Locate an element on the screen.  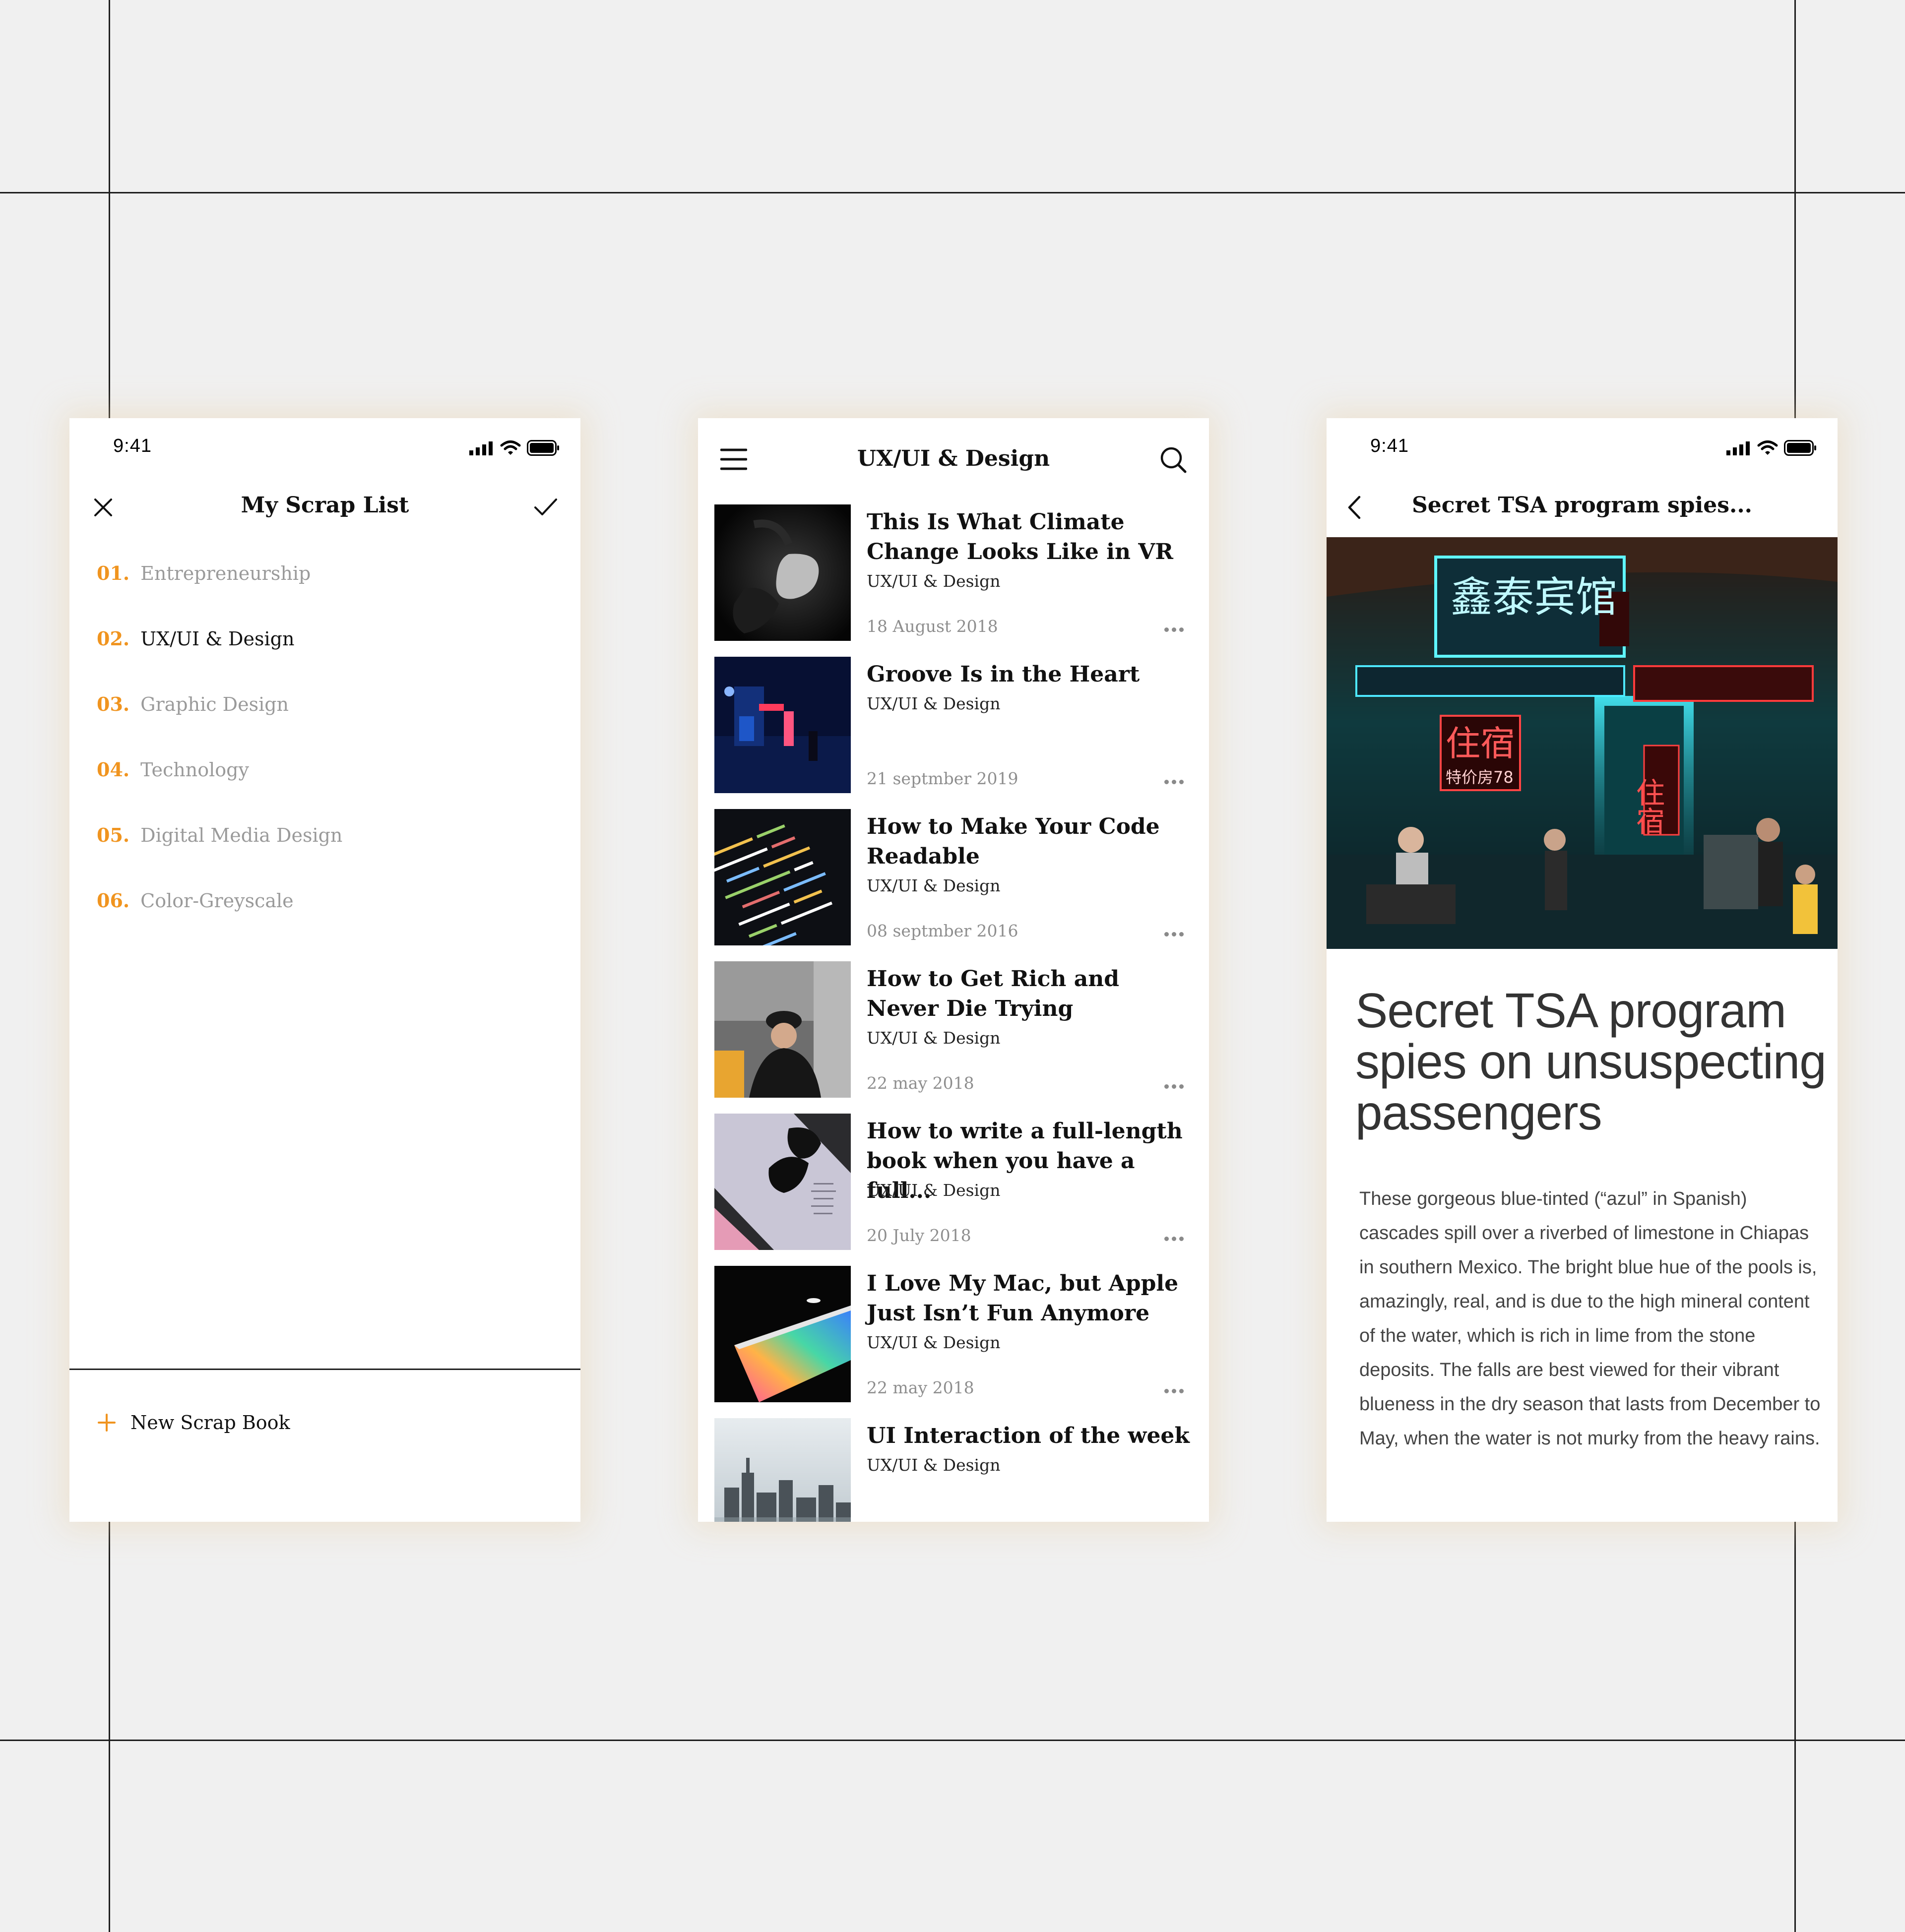
category-number: 03. is located at coordinates (113, 704).